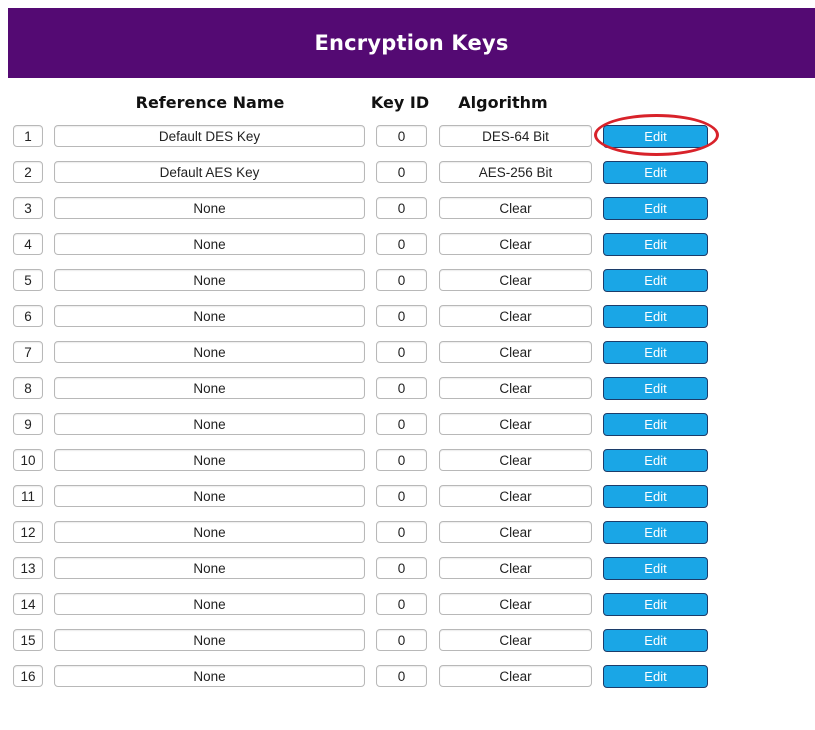  Describe the element at coordinates (515, 172) in the screenshot. I see `algorithm-field: AES-256 Bit` at that location.